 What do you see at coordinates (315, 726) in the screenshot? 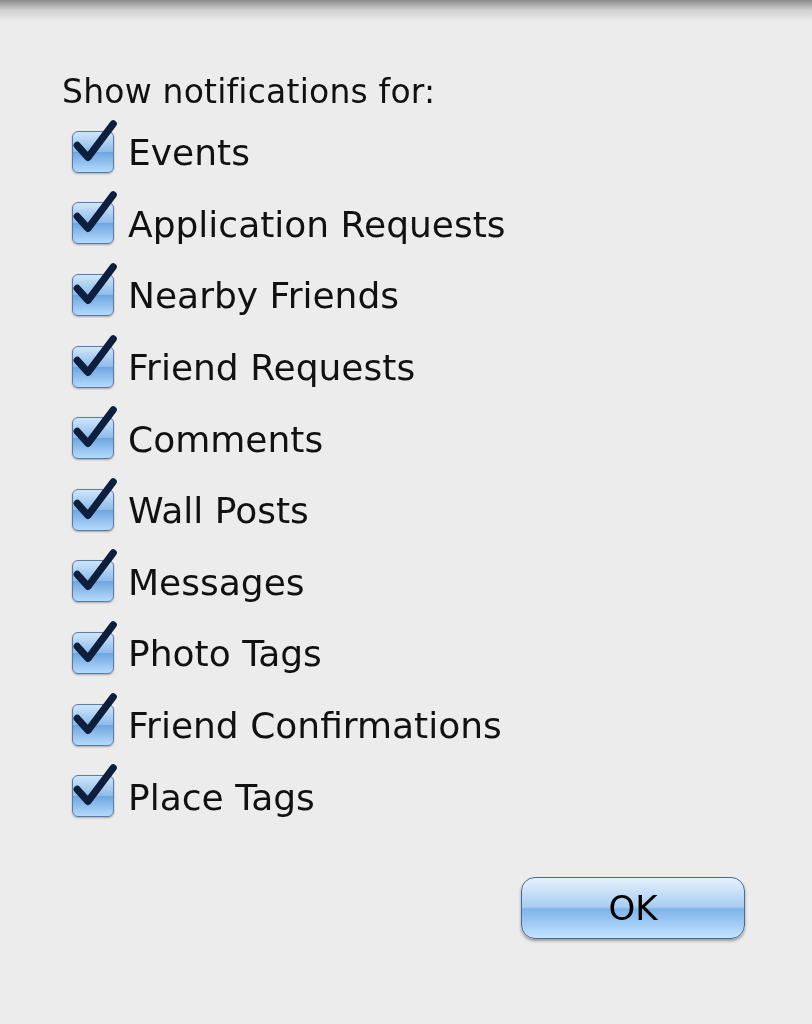
I see `option-label: Friend Confirmations` at bounding box center [315, 726].